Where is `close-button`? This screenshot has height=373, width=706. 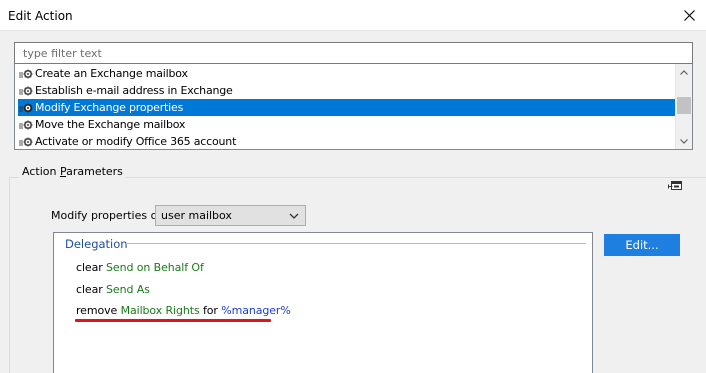
close-button is located at coordinates (689, 15).